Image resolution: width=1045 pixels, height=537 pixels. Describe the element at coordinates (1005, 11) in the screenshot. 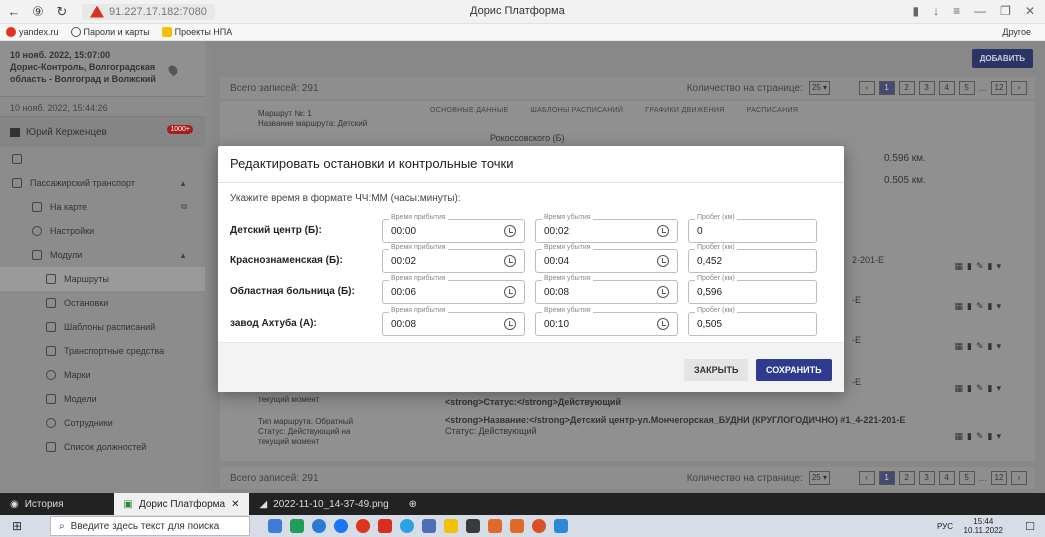

I see `restore-icon: ❐` at that location.